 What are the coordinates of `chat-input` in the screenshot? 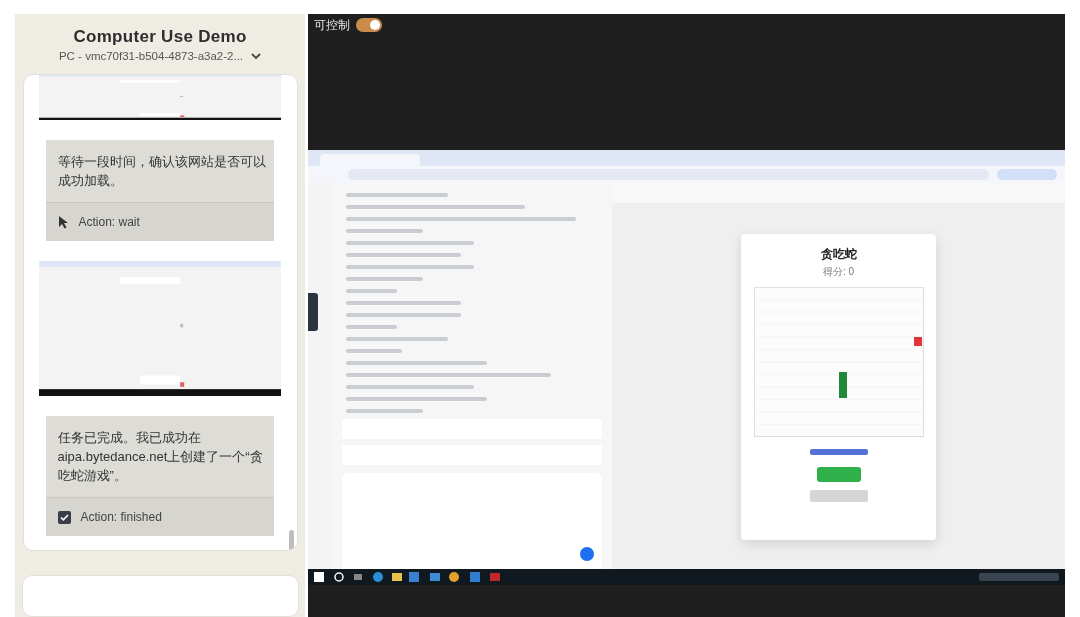 It's located at (472, 521).